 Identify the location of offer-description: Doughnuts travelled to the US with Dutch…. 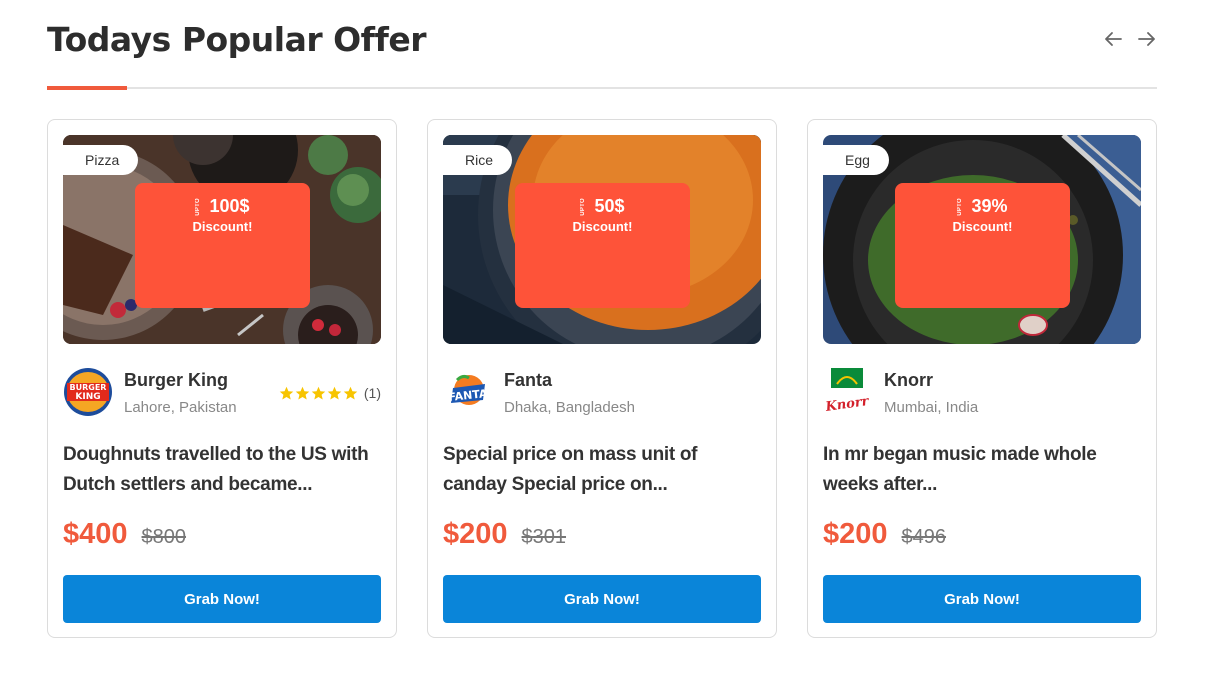
(218, 470).